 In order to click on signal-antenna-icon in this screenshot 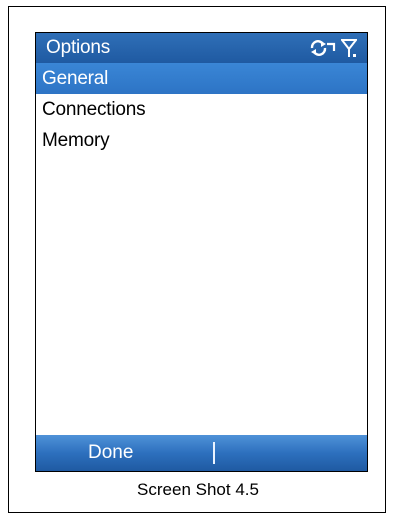, I will do `click(349, 48)`.